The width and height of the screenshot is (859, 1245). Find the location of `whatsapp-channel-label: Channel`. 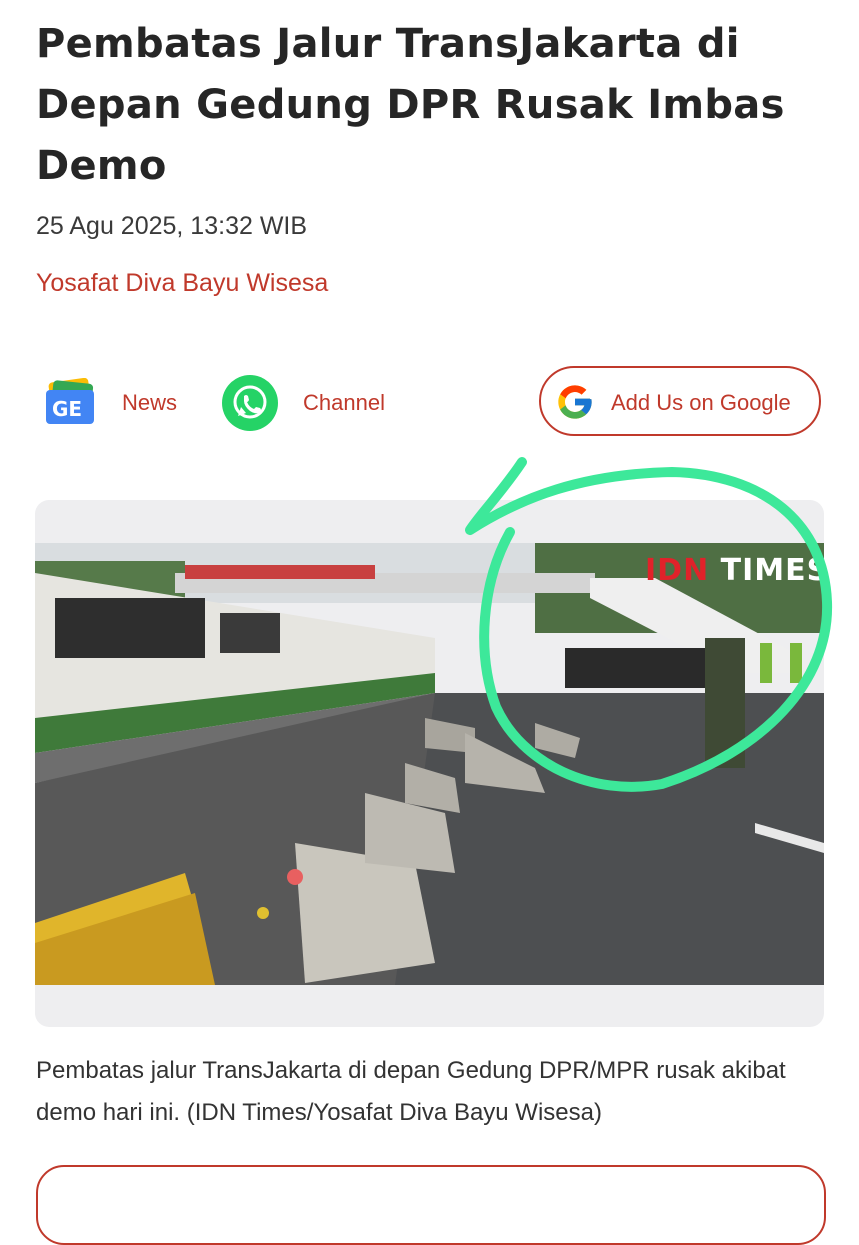

whatsapp-channel-label: Channel is located at coordinates (344, 403).